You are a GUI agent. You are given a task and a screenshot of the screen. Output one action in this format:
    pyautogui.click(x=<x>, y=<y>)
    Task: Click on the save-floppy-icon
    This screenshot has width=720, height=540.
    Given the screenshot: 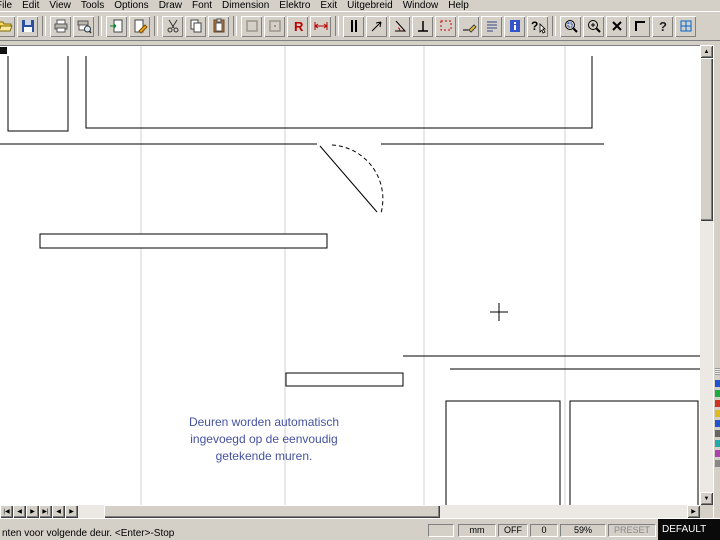 What is the action you would take?
    pyautogui.click(x=27, y=26)
    